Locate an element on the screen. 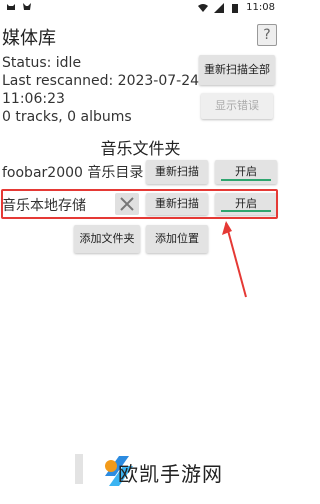 Image resolution: width=320 pixels, height=504 pixels. wifi-icon is located at coordinates (203, 8).